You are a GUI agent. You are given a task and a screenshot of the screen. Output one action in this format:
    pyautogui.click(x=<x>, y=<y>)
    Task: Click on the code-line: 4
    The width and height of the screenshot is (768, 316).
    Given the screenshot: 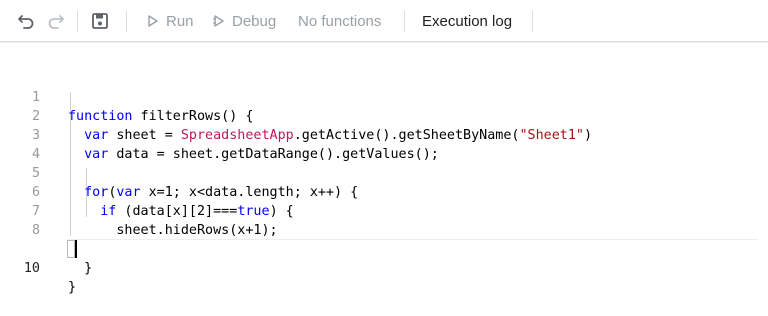 What is the action you would take?
    pyautogui.click(x=384, y=144)
    